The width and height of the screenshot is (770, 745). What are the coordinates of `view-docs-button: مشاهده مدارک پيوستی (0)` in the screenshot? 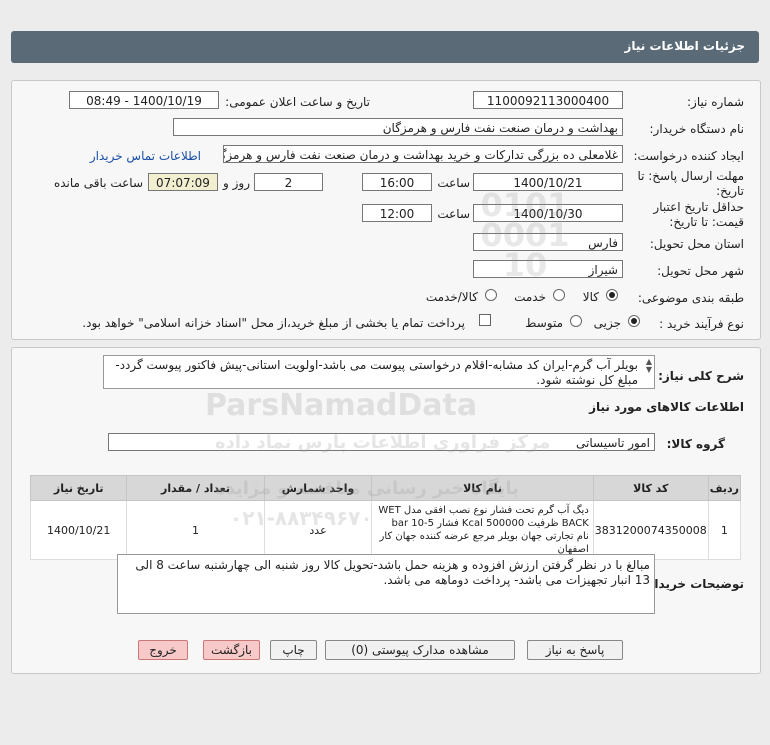 It's located at (420, 650).